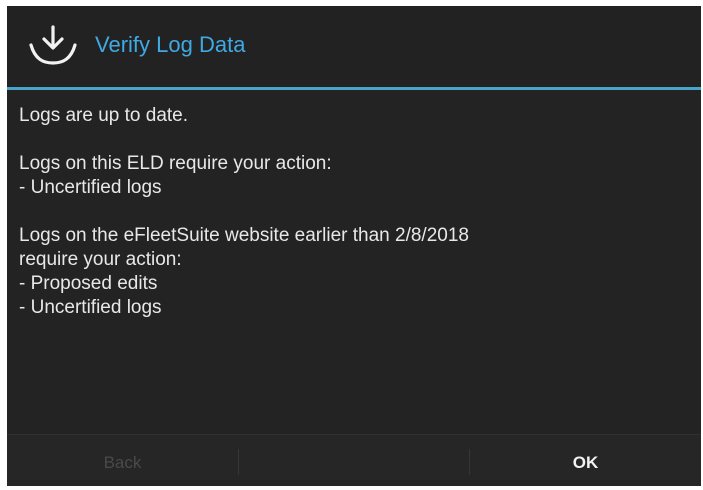 The width and height of the screenshot is (703, 490). I want to click on eld-action-heading: Logs on this ELD require your action:, so click(175, 163).